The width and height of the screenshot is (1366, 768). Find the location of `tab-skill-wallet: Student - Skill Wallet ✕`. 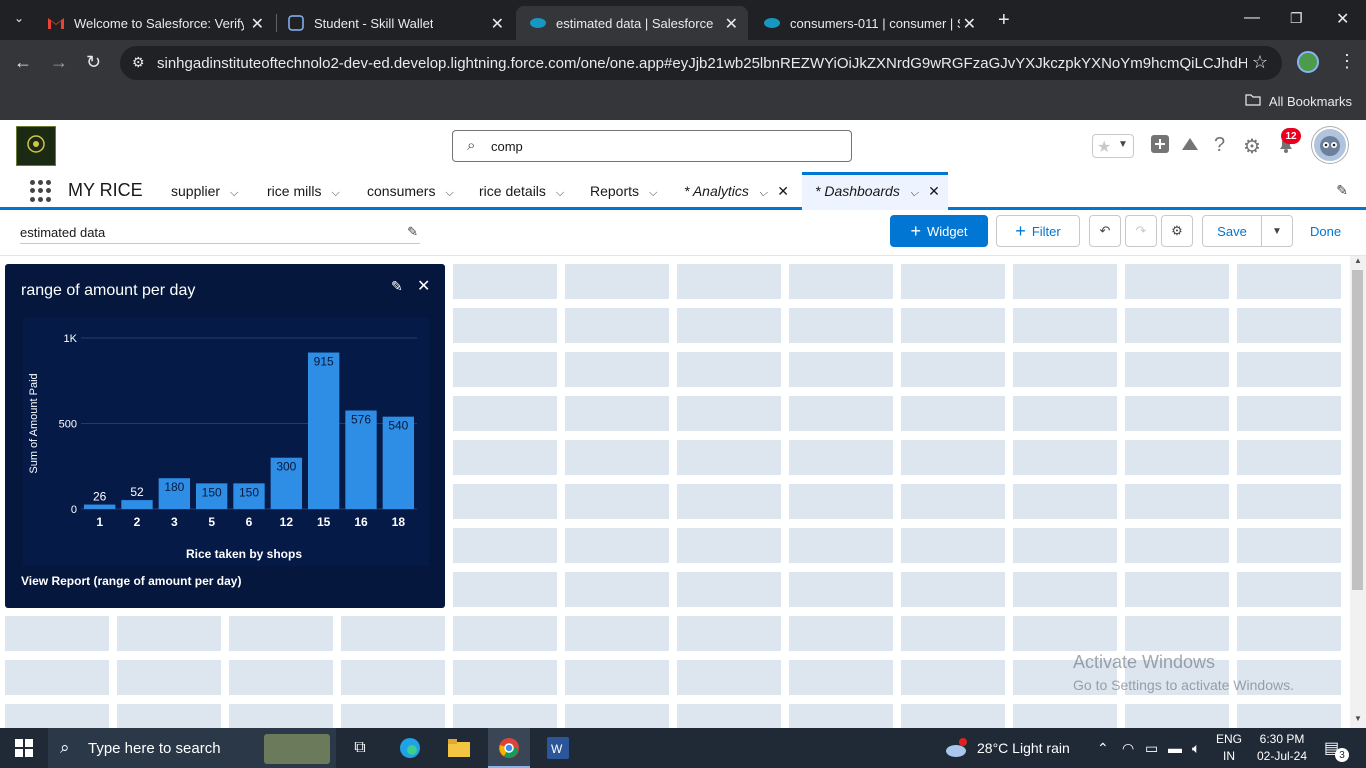

tab-skill-wallet: Student - Skill Wallet ✕ is located at coordinates (394, 23).